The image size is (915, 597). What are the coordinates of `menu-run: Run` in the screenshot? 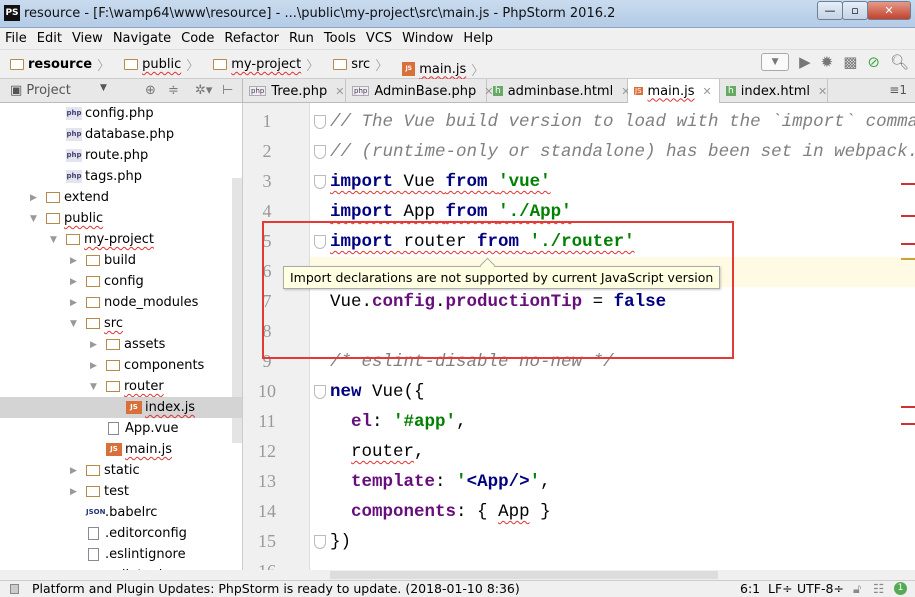 It's located at (301, 37).